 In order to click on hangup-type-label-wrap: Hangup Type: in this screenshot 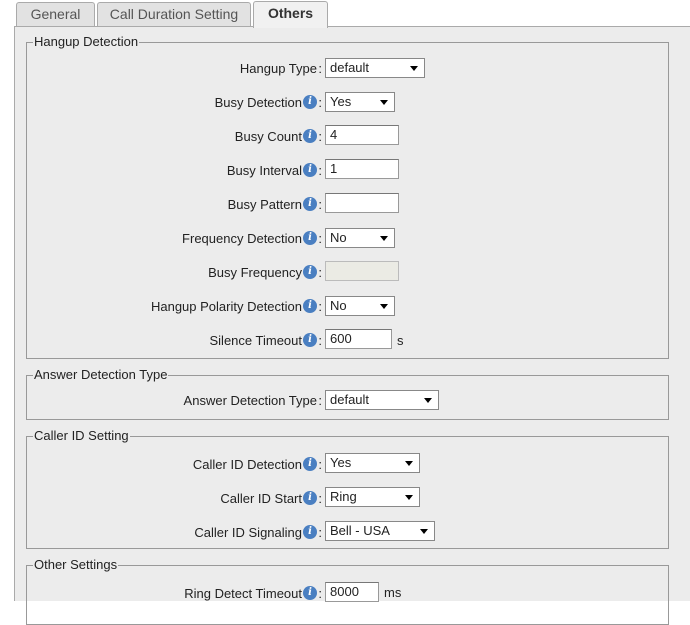, I will do `click(280, 68)`.